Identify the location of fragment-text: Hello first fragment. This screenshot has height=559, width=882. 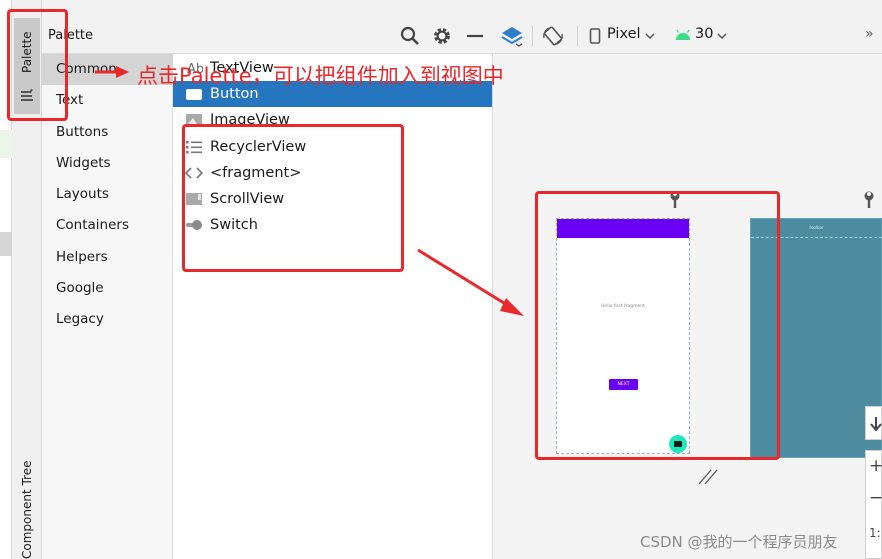
(623, 306).